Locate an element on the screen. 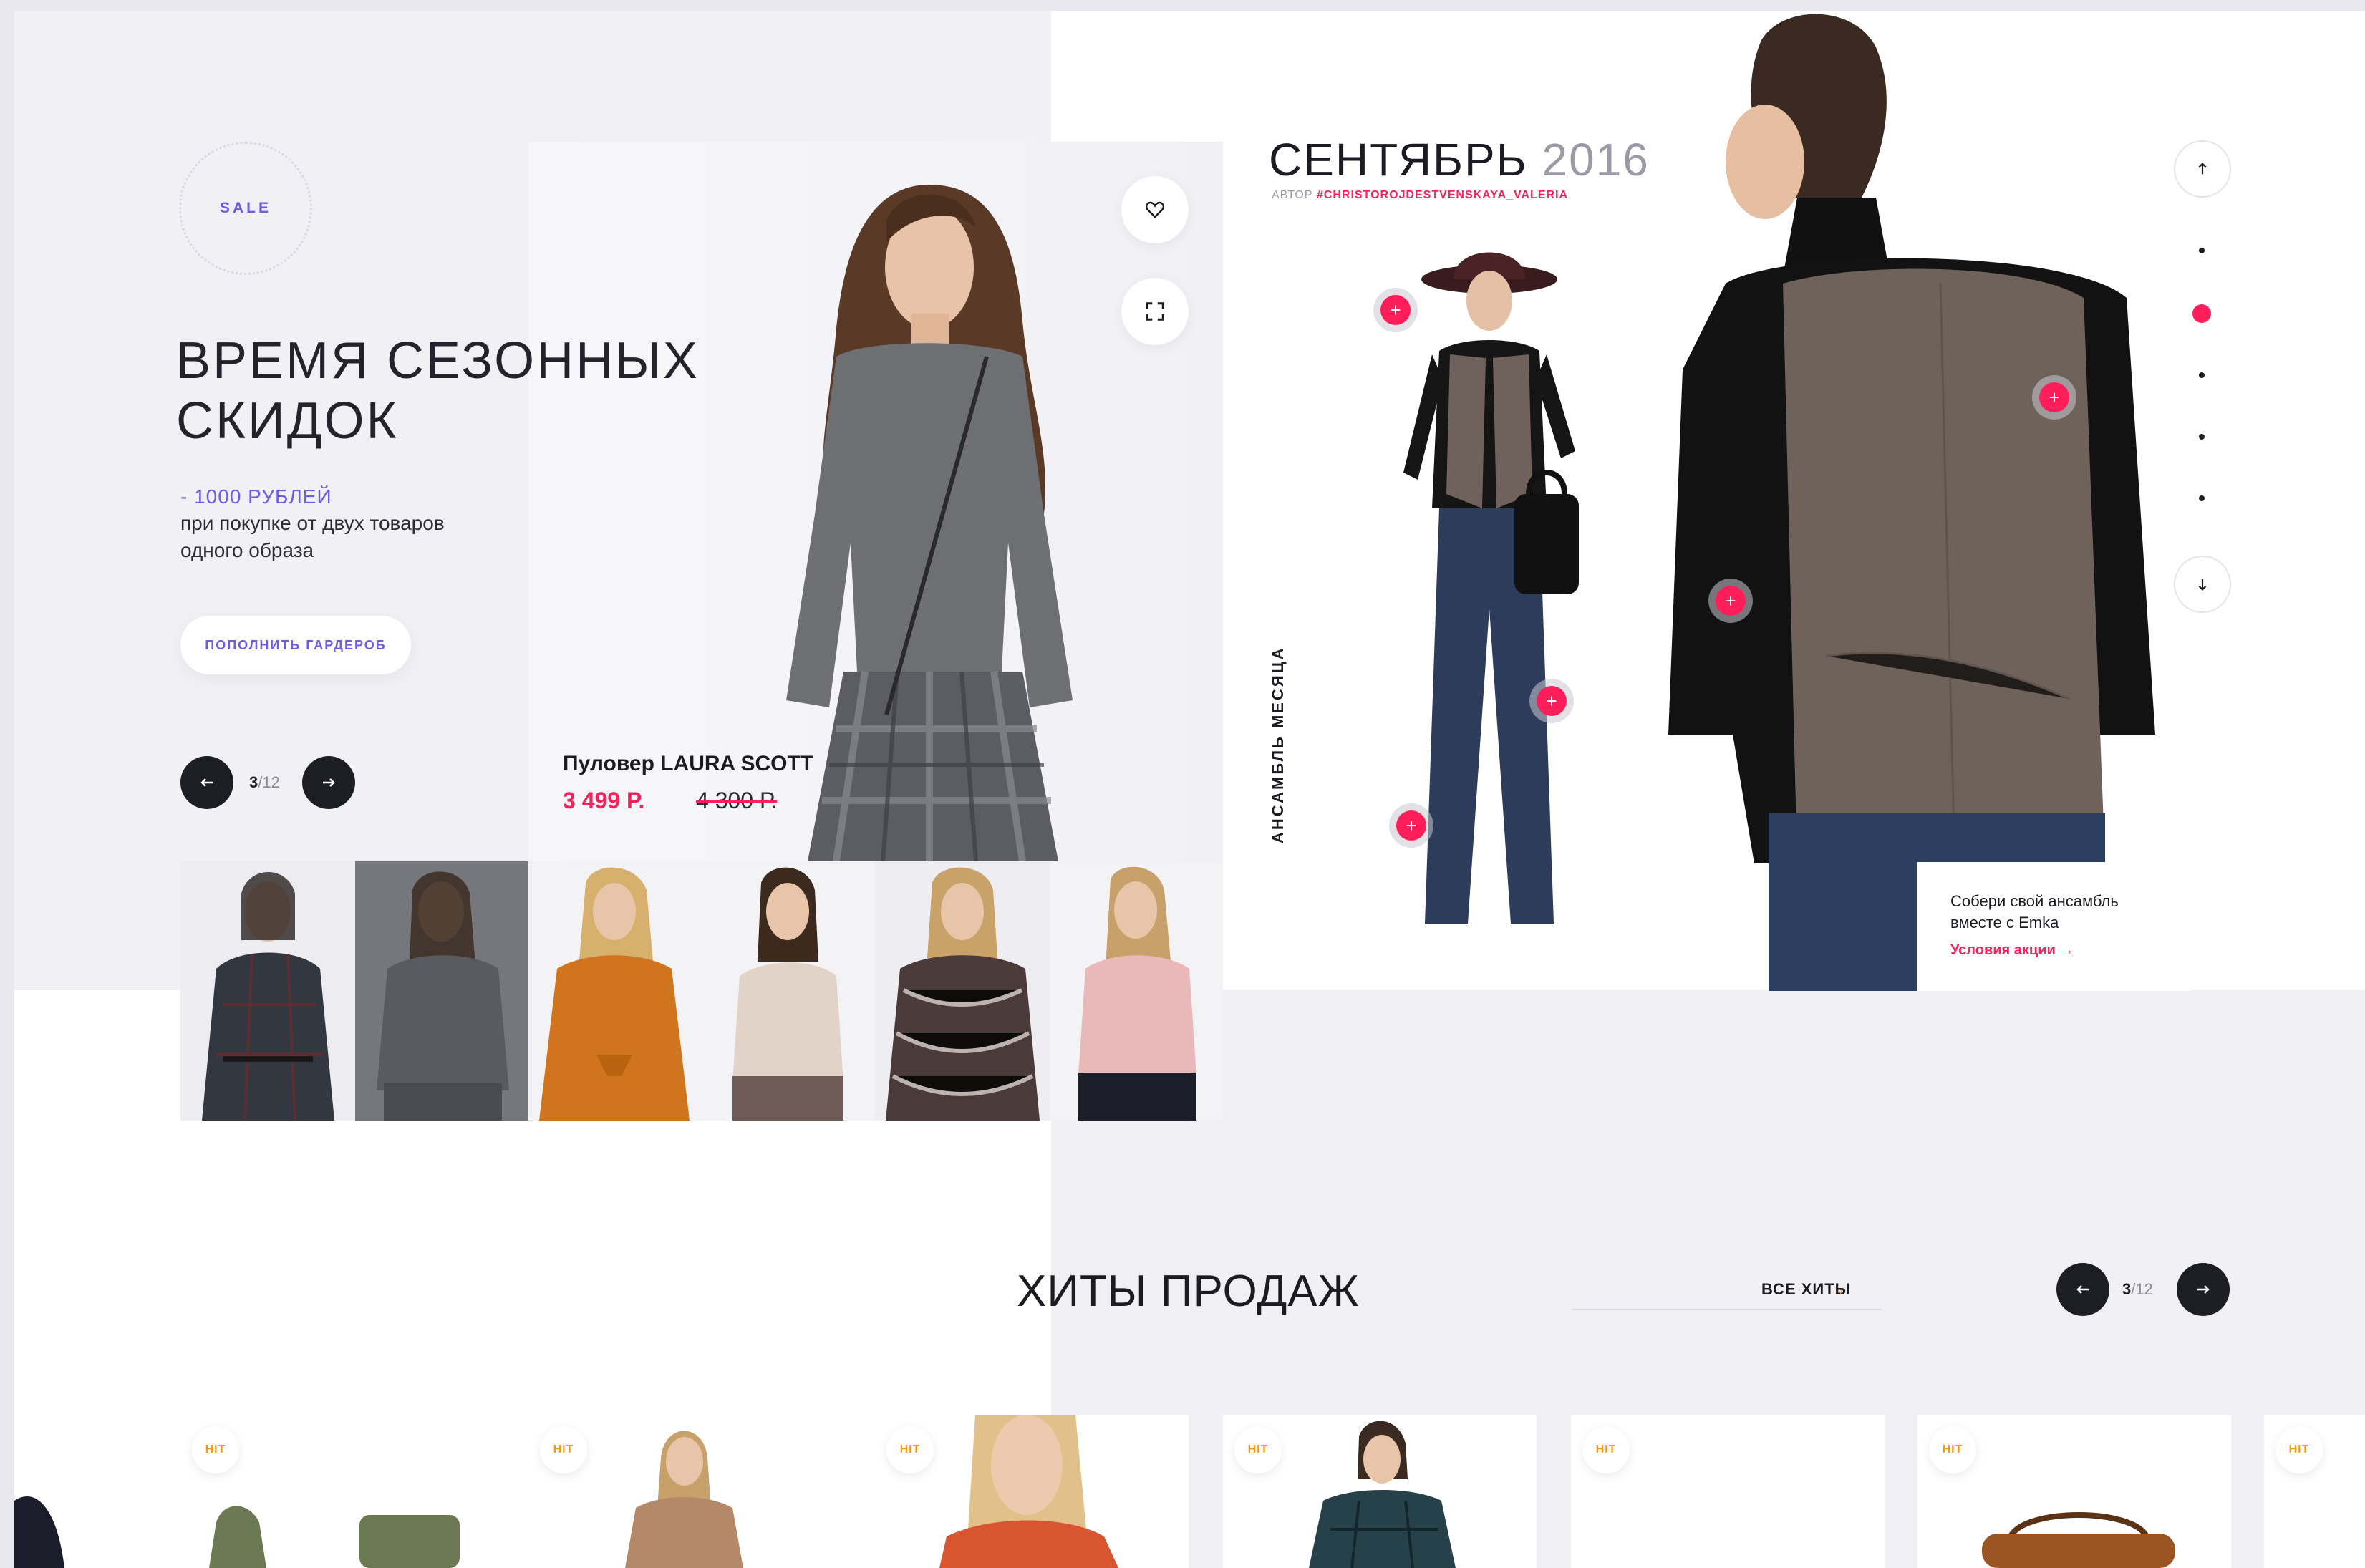 The width and height of the screenshot is (2365, 1568). hits-next-button is located at coordinates (2203, 1289).